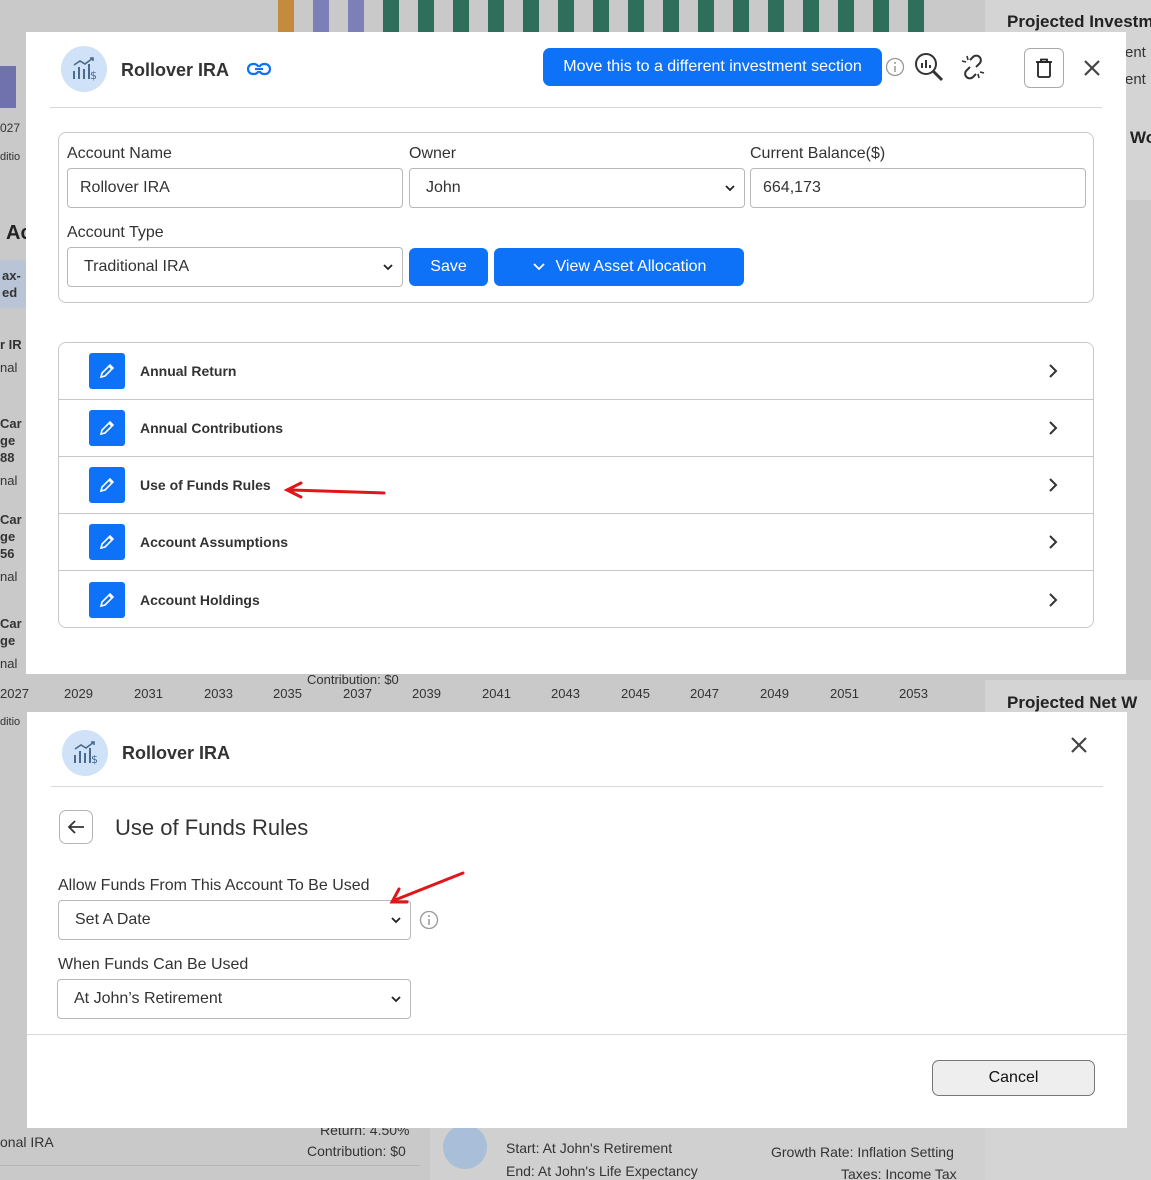  What do you see at coordinates (259, 69) in the screenshot?
I see `link-icon` at bounding box center [259, 69].